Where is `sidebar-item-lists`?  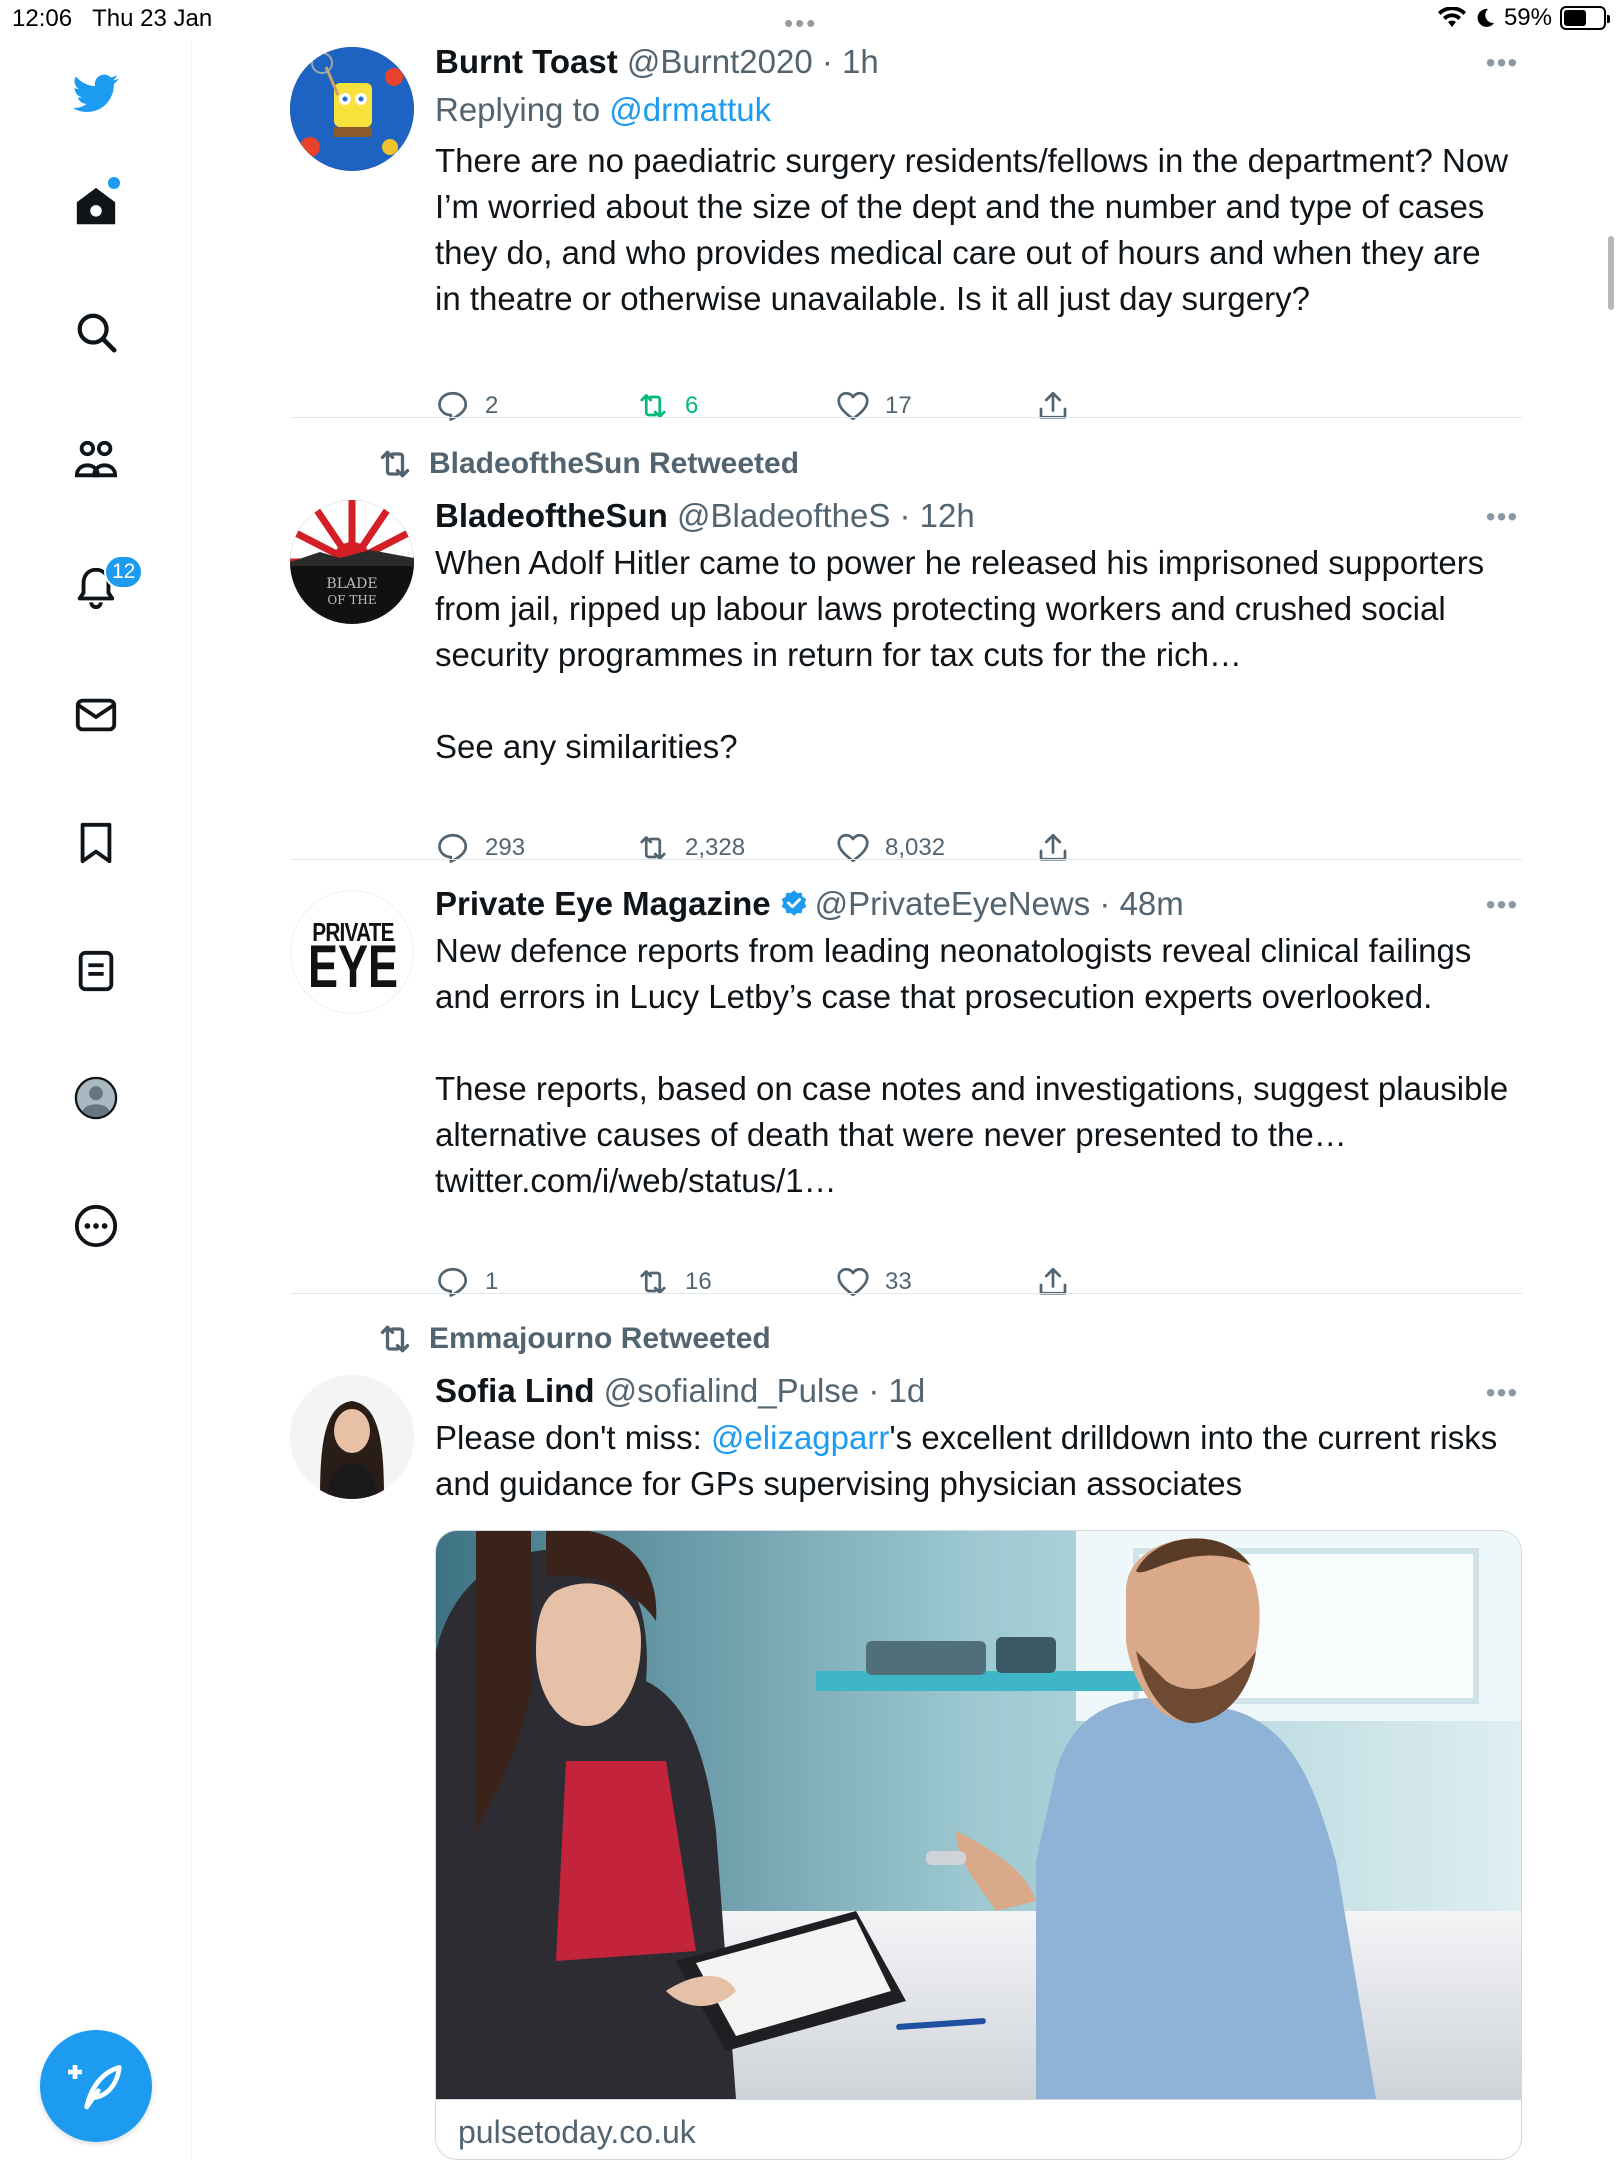 sidebar-item-lists is located at coordinates (96, 971).